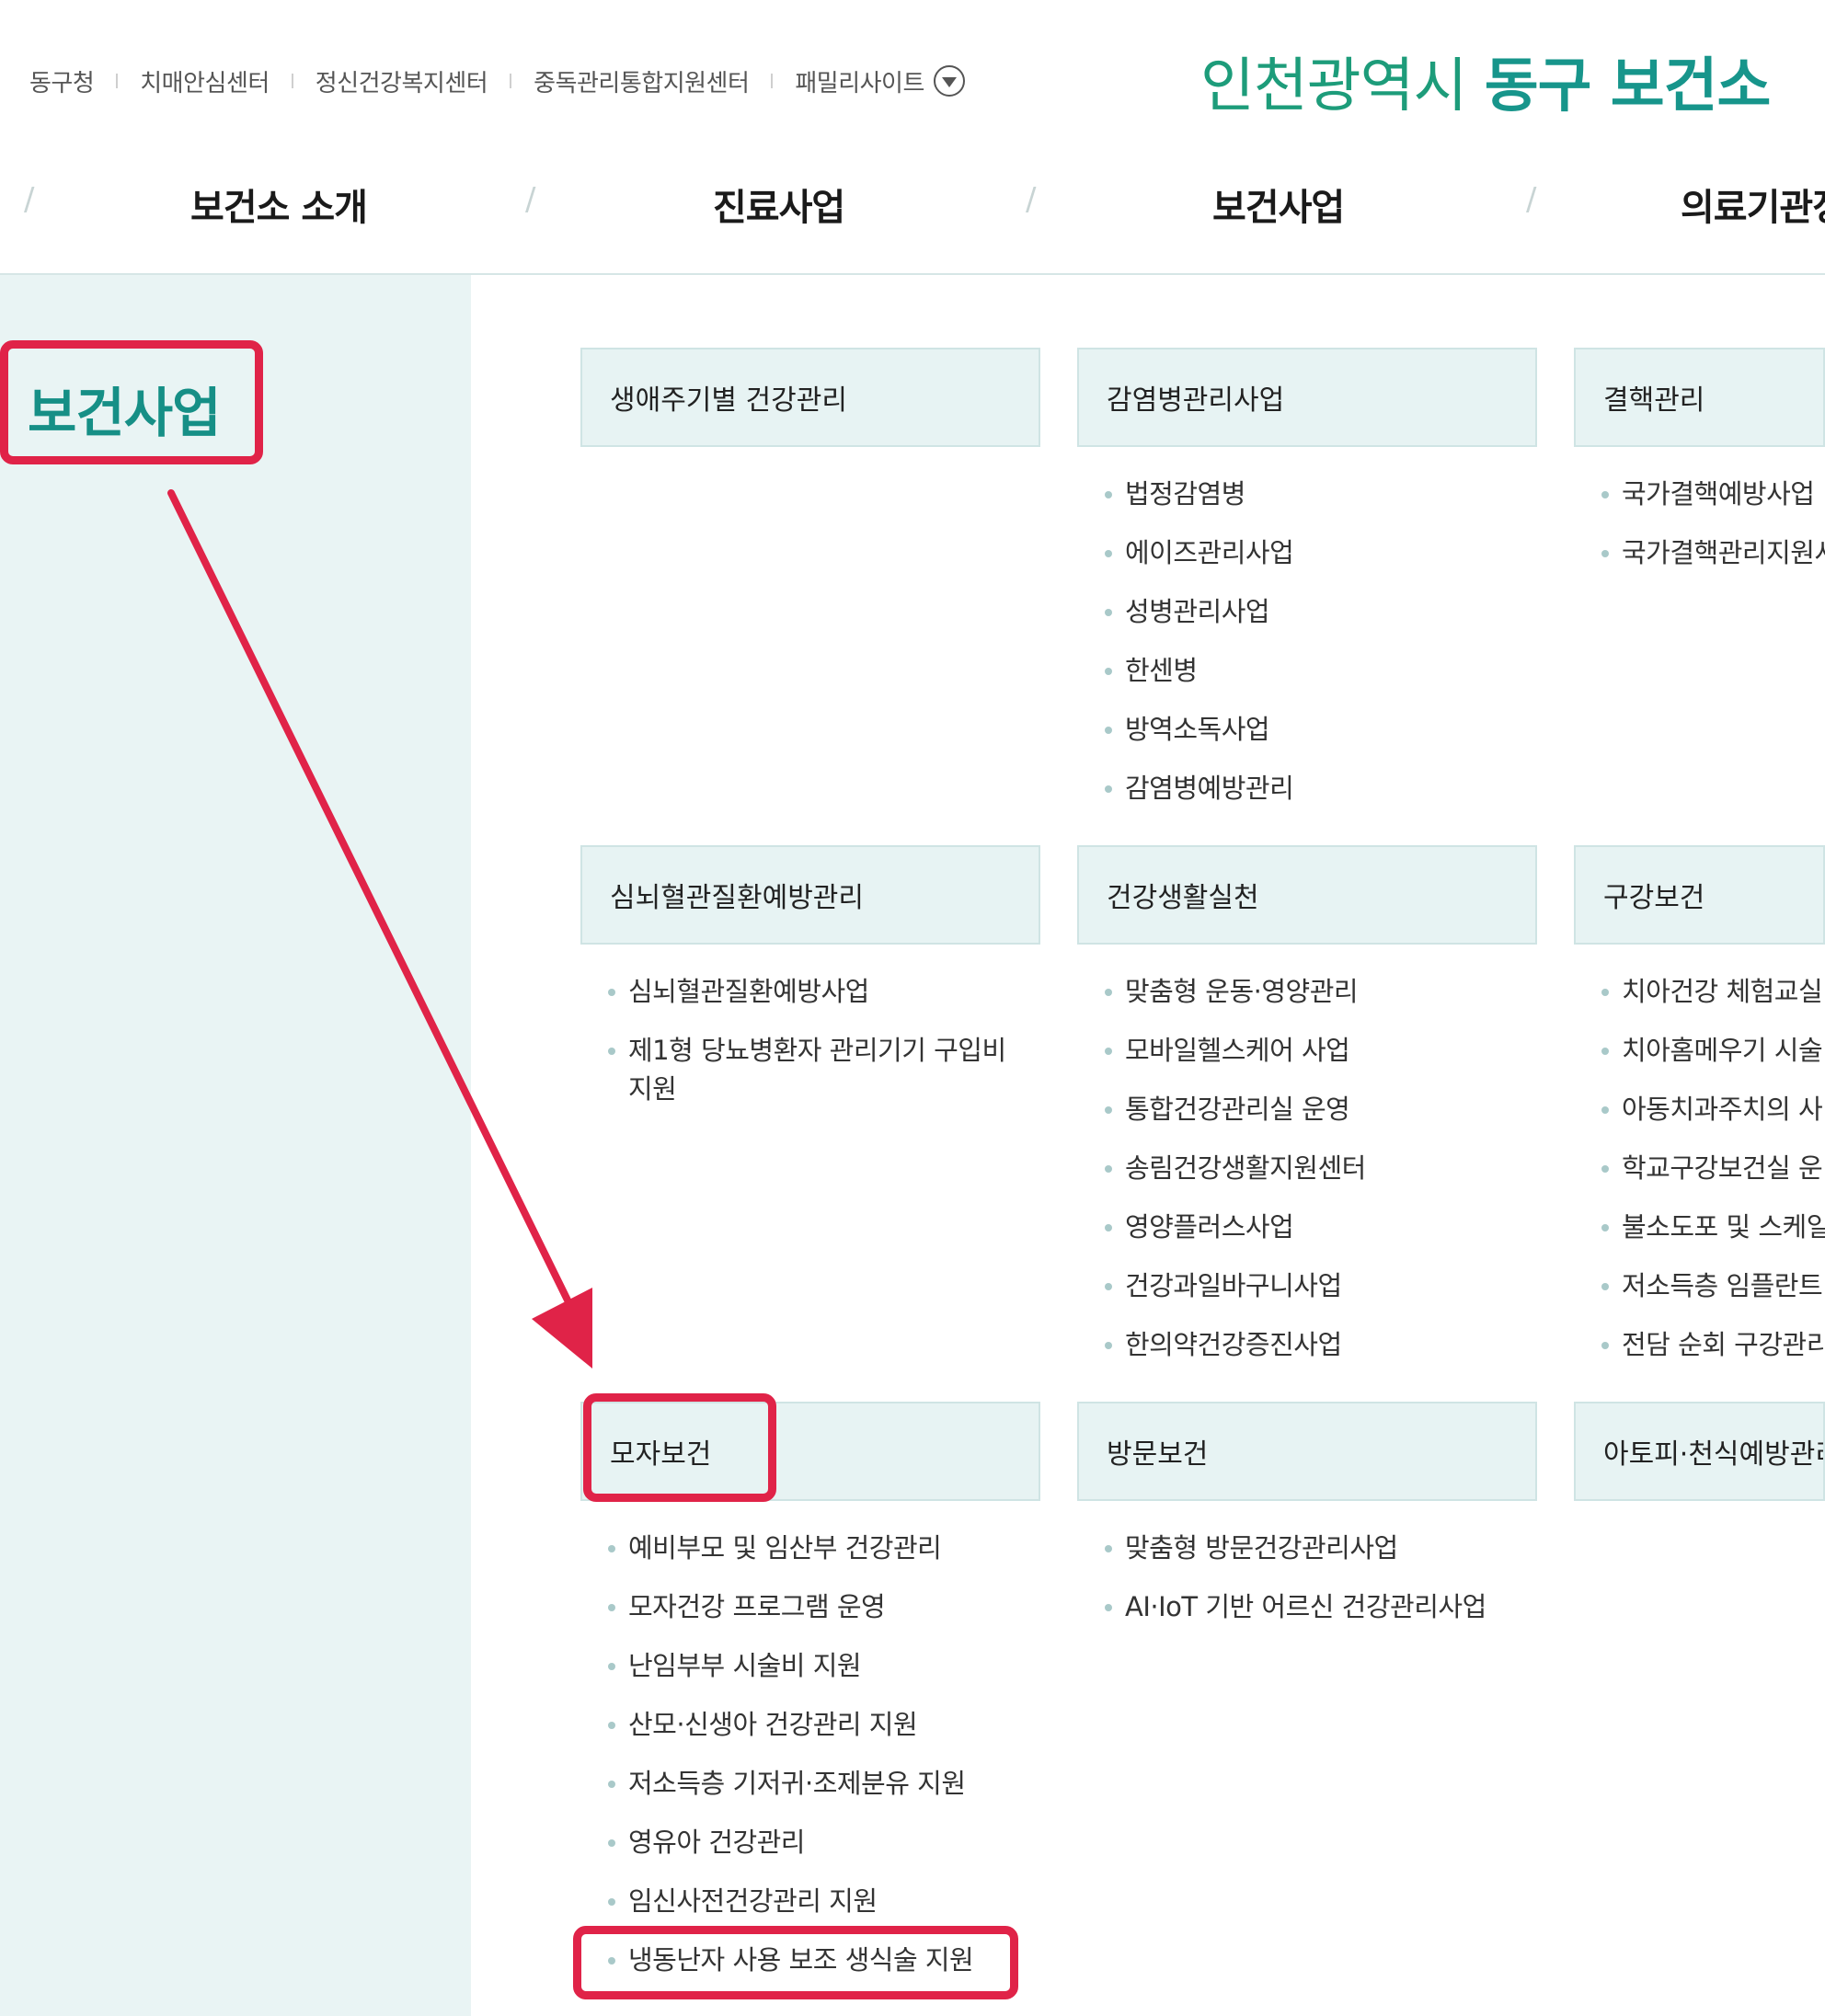  Describe the element at coordinates (1713, 1285) in the screenshot. I see `submenu-item: 저소득층 임플란트` at that location.